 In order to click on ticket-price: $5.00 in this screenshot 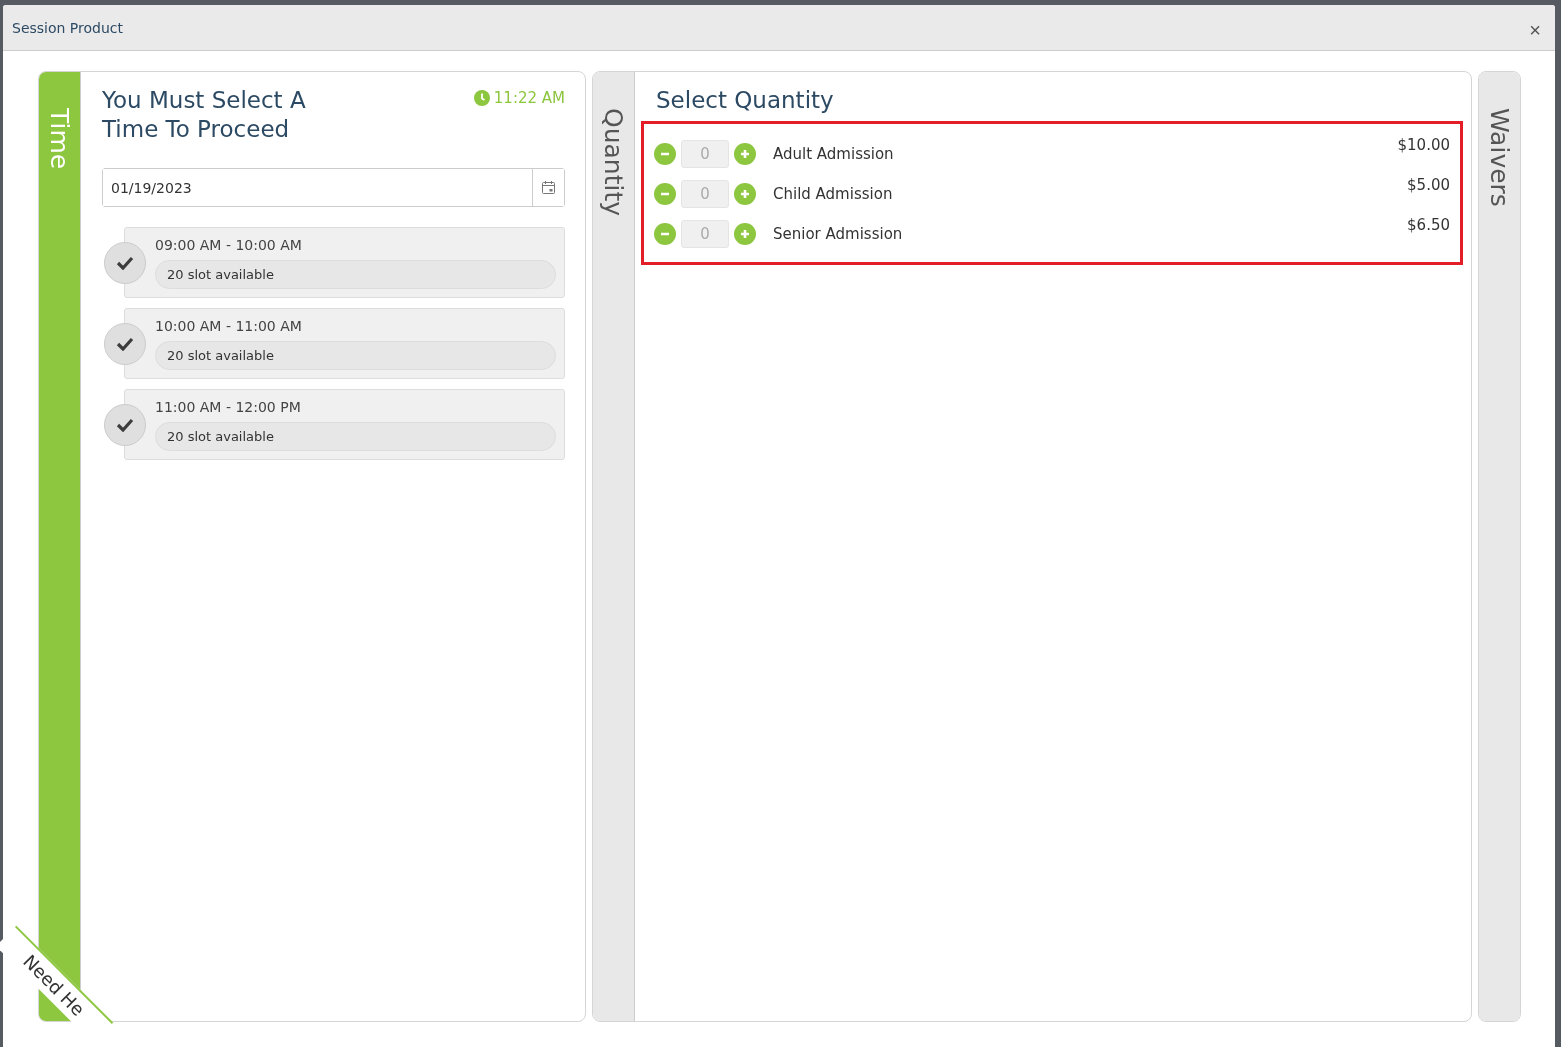, I will do `click(1428, 185)`.